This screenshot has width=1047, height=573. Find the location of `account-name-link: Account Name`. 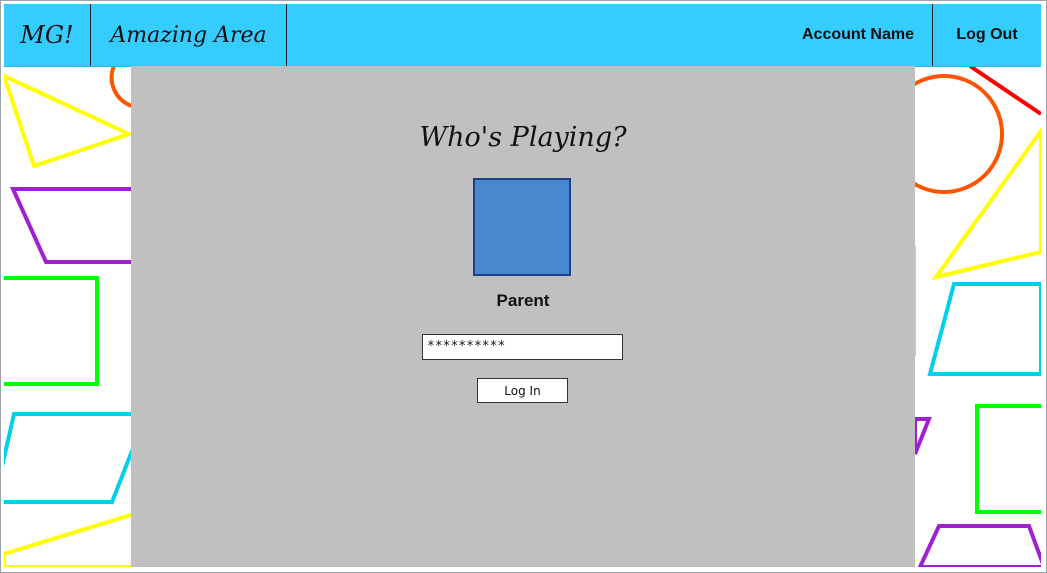

account-name-link: Account Name is located at coordinates (858, 35).